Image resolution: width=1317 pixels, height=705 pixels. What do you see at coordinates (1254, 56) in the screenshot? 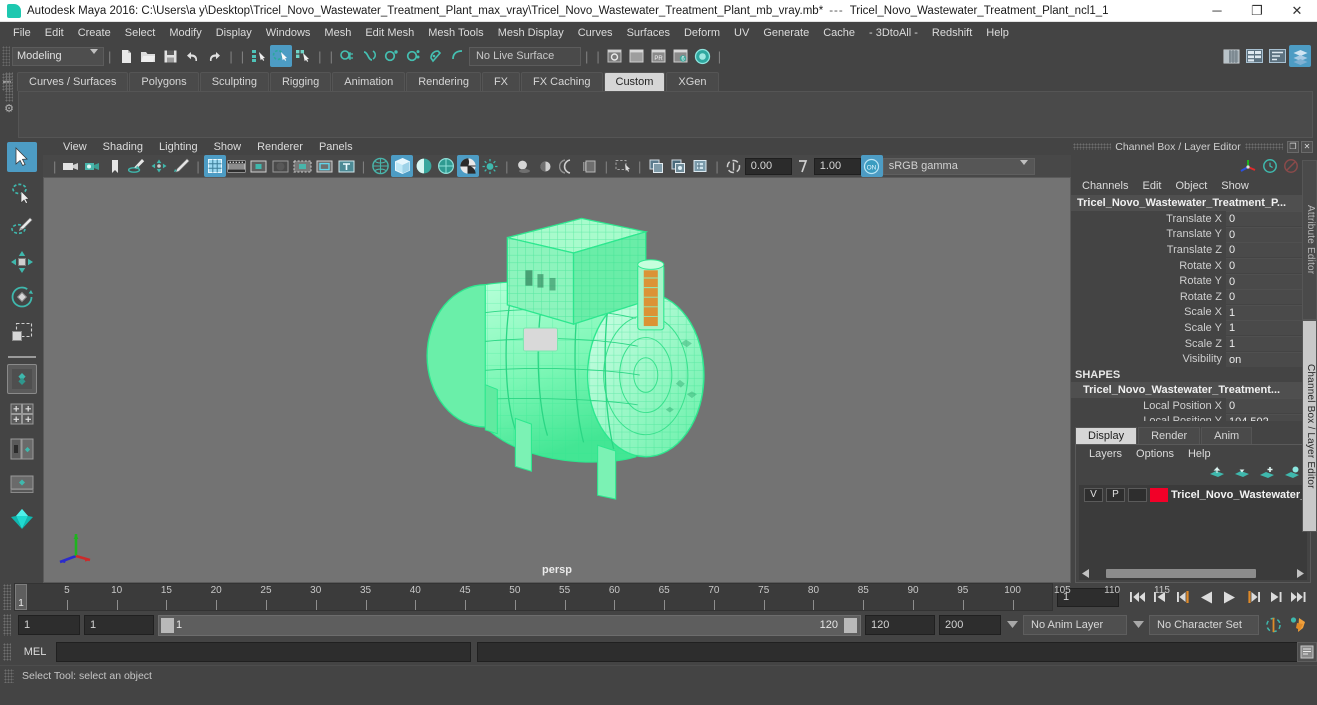
I see `attribute-editor-toggle-icon` at bounding box center [1254, 56].